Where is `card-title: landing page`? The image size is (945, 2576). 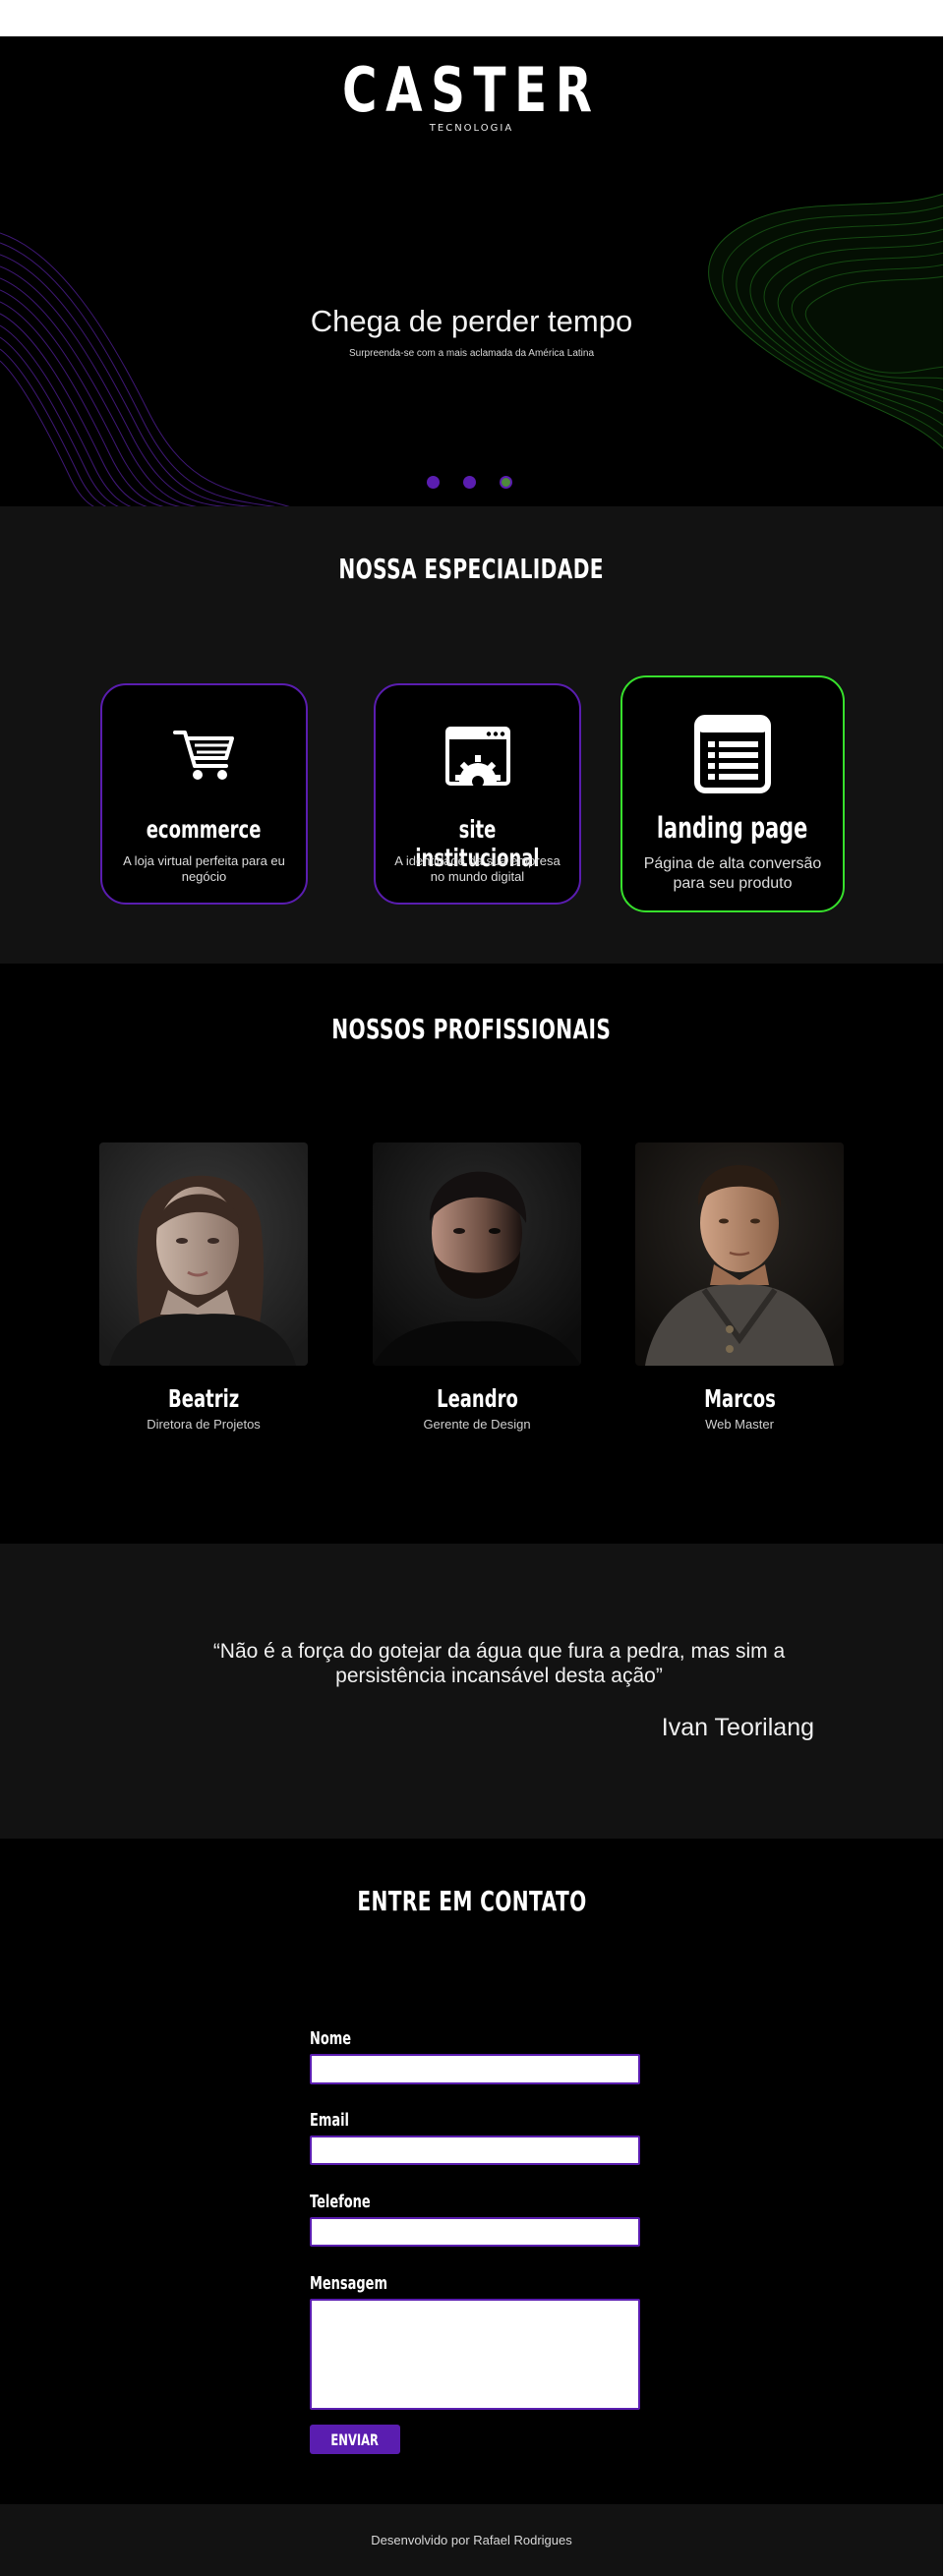 card-title: landing page is located at coordinates (733, 828).